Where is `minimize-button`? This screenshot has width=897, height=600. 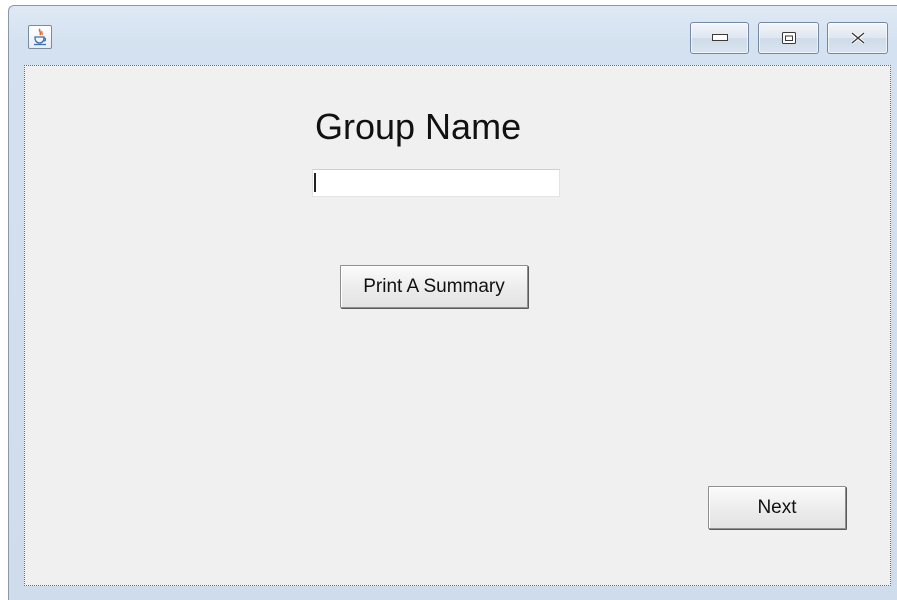 minimize-button is located at coordinates (719, 38).